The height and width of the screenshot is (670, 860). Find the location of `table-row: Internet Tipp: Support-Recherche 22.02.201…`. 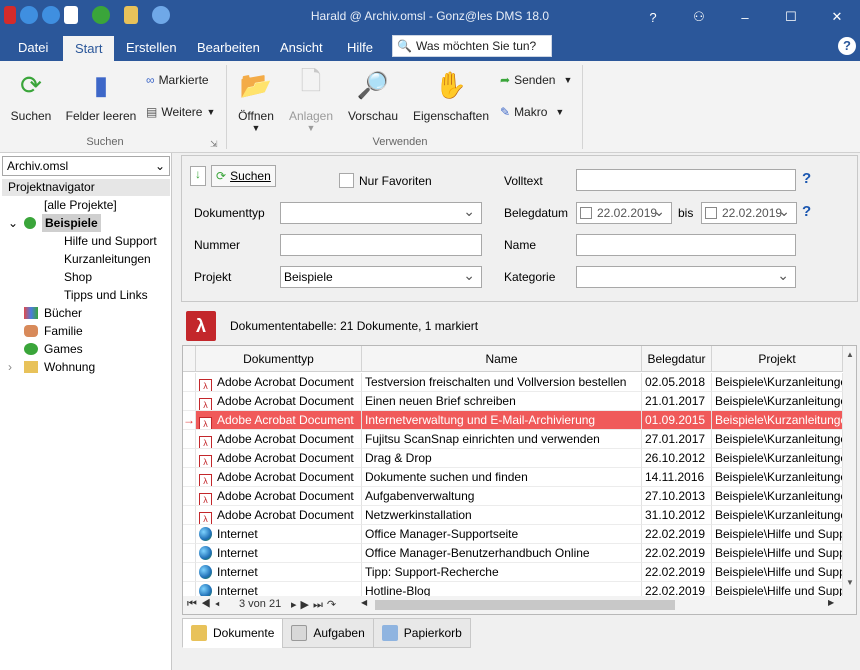

table-row: Internet Tipp: Support-Recherche 22.02.201… is located at coordinates (513, 572).